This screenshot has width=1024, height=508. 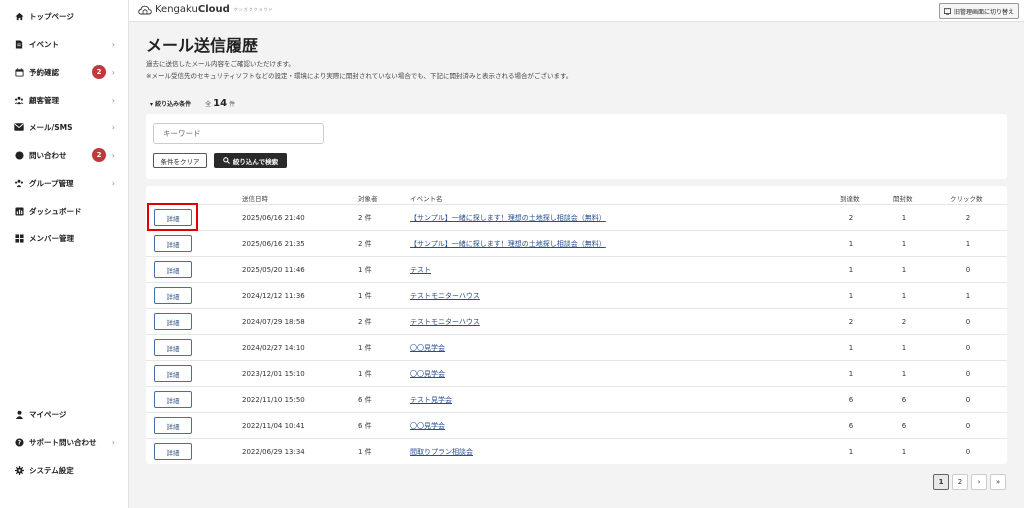 I want to click on event-link: 間取りプラン相談会, so click(x=441, y=452).